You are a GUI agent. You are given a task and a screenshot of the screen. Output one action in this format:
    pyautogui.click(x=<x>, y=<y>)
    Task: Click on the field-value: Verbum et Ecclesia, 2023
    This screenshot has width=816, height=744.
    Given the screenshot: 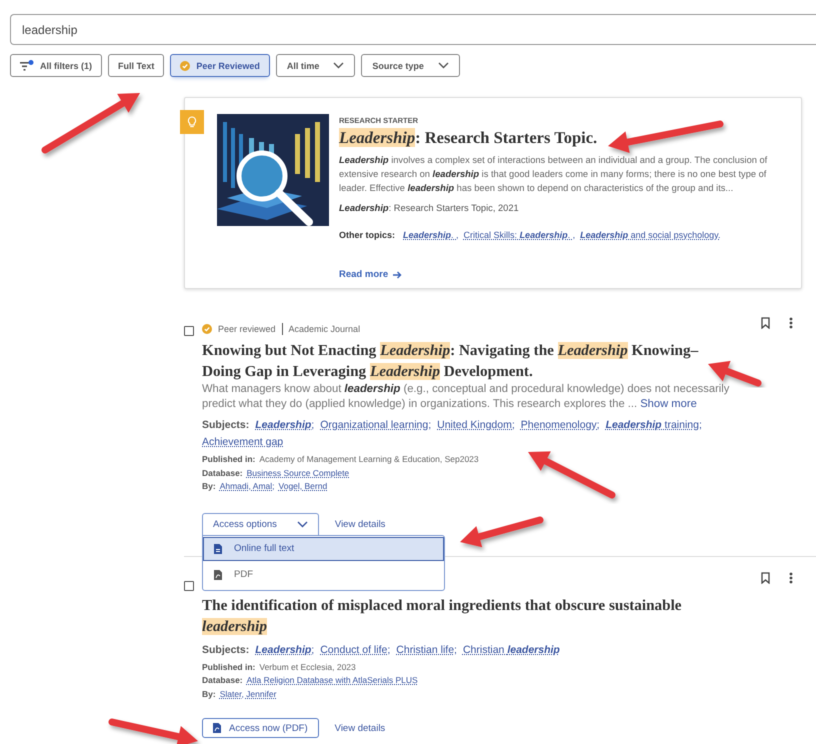 What is the action you would take?
    pyautogui.click(x=307, y=667)
    